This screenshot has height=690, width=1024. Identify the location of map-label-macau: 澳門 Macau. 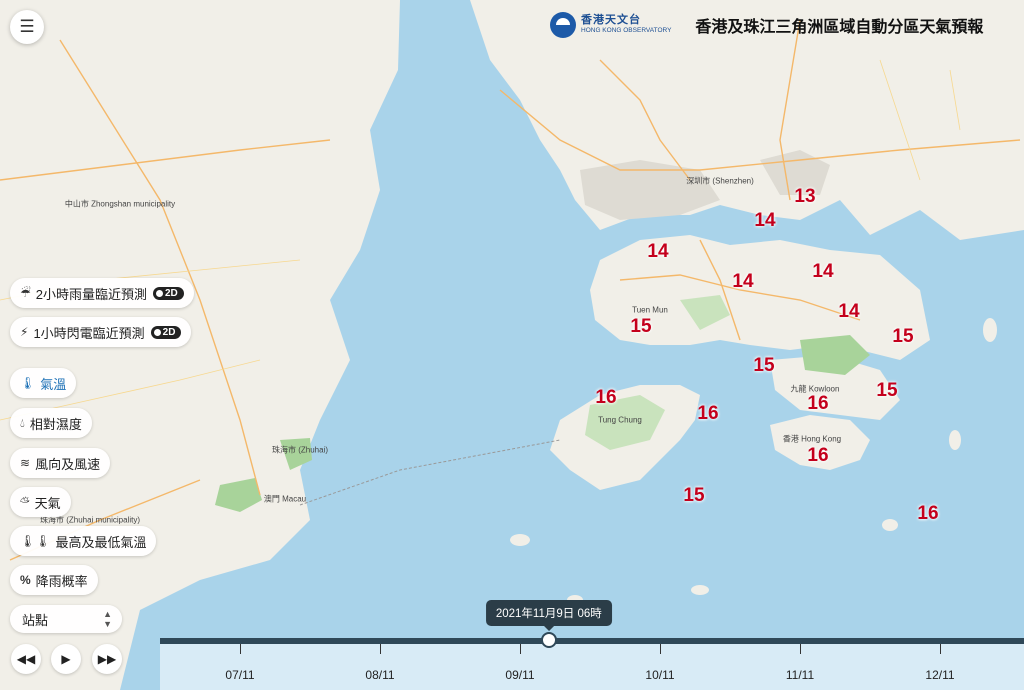
(285, 499).